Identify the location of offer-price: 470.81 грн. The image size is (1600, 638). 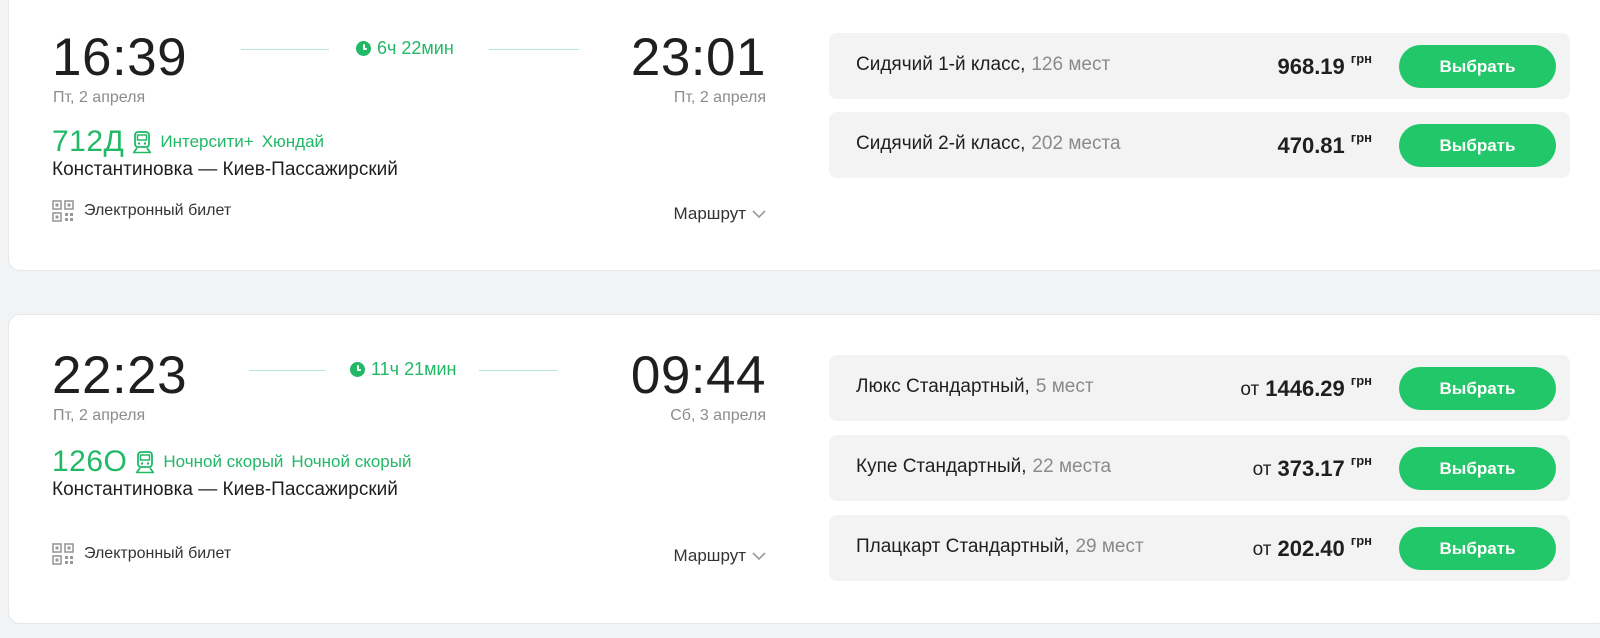
(1324, 144).